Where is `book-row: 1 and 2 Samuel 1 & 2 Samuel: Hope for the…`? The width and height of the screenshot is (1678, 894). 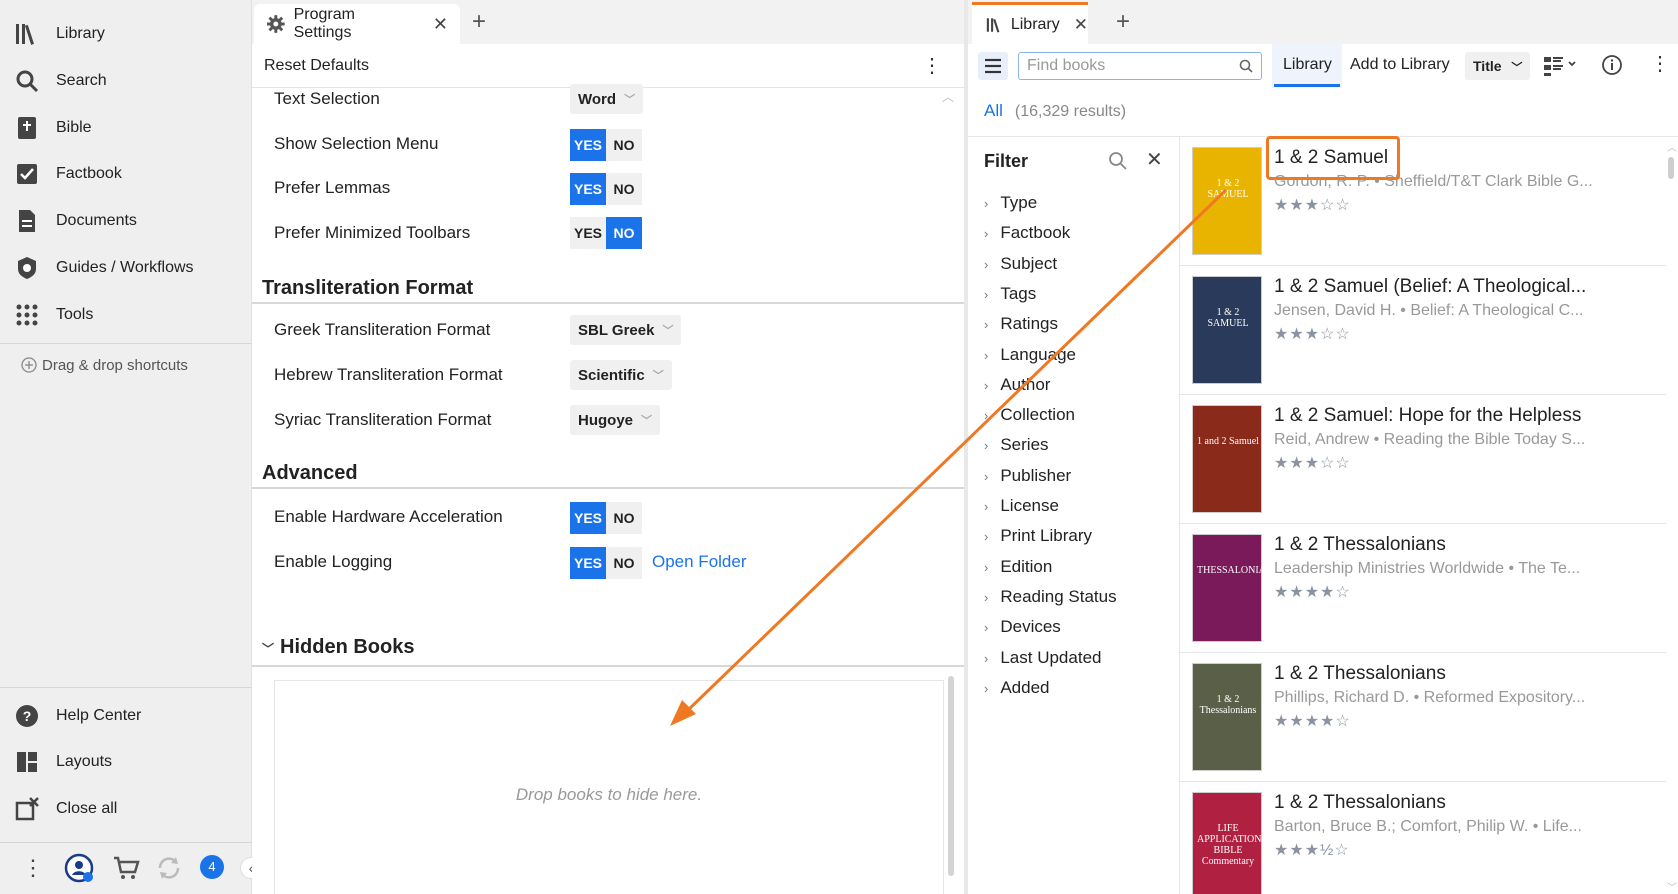 book-row: 1 and 2 Samuel 1 & 2 Samuel: Hope for the… is located at coordinates (1423, 459).